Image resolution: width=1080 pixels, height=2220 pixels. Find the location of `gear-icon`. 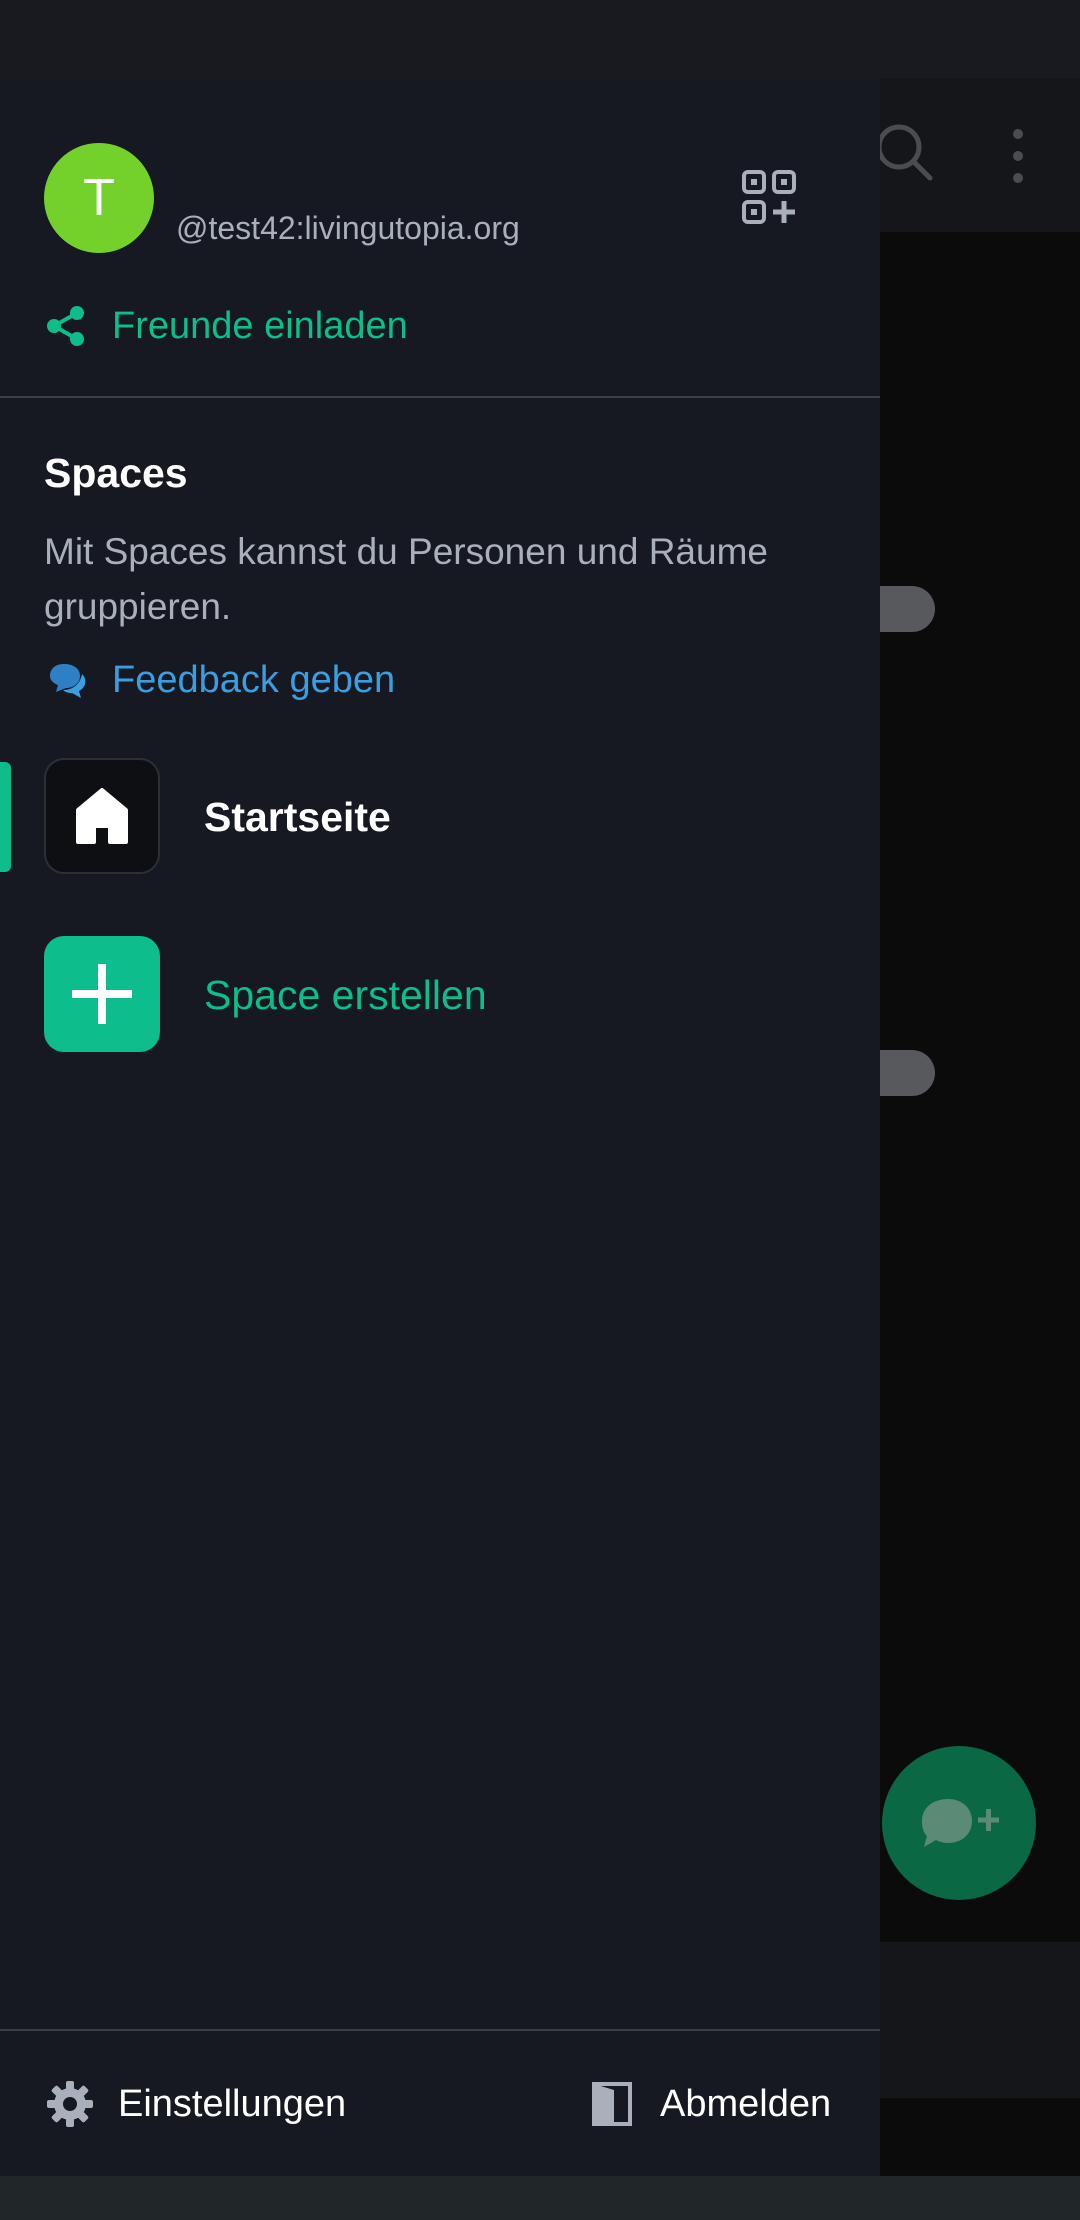

gear-icon is located at coordinates (70, 2104).